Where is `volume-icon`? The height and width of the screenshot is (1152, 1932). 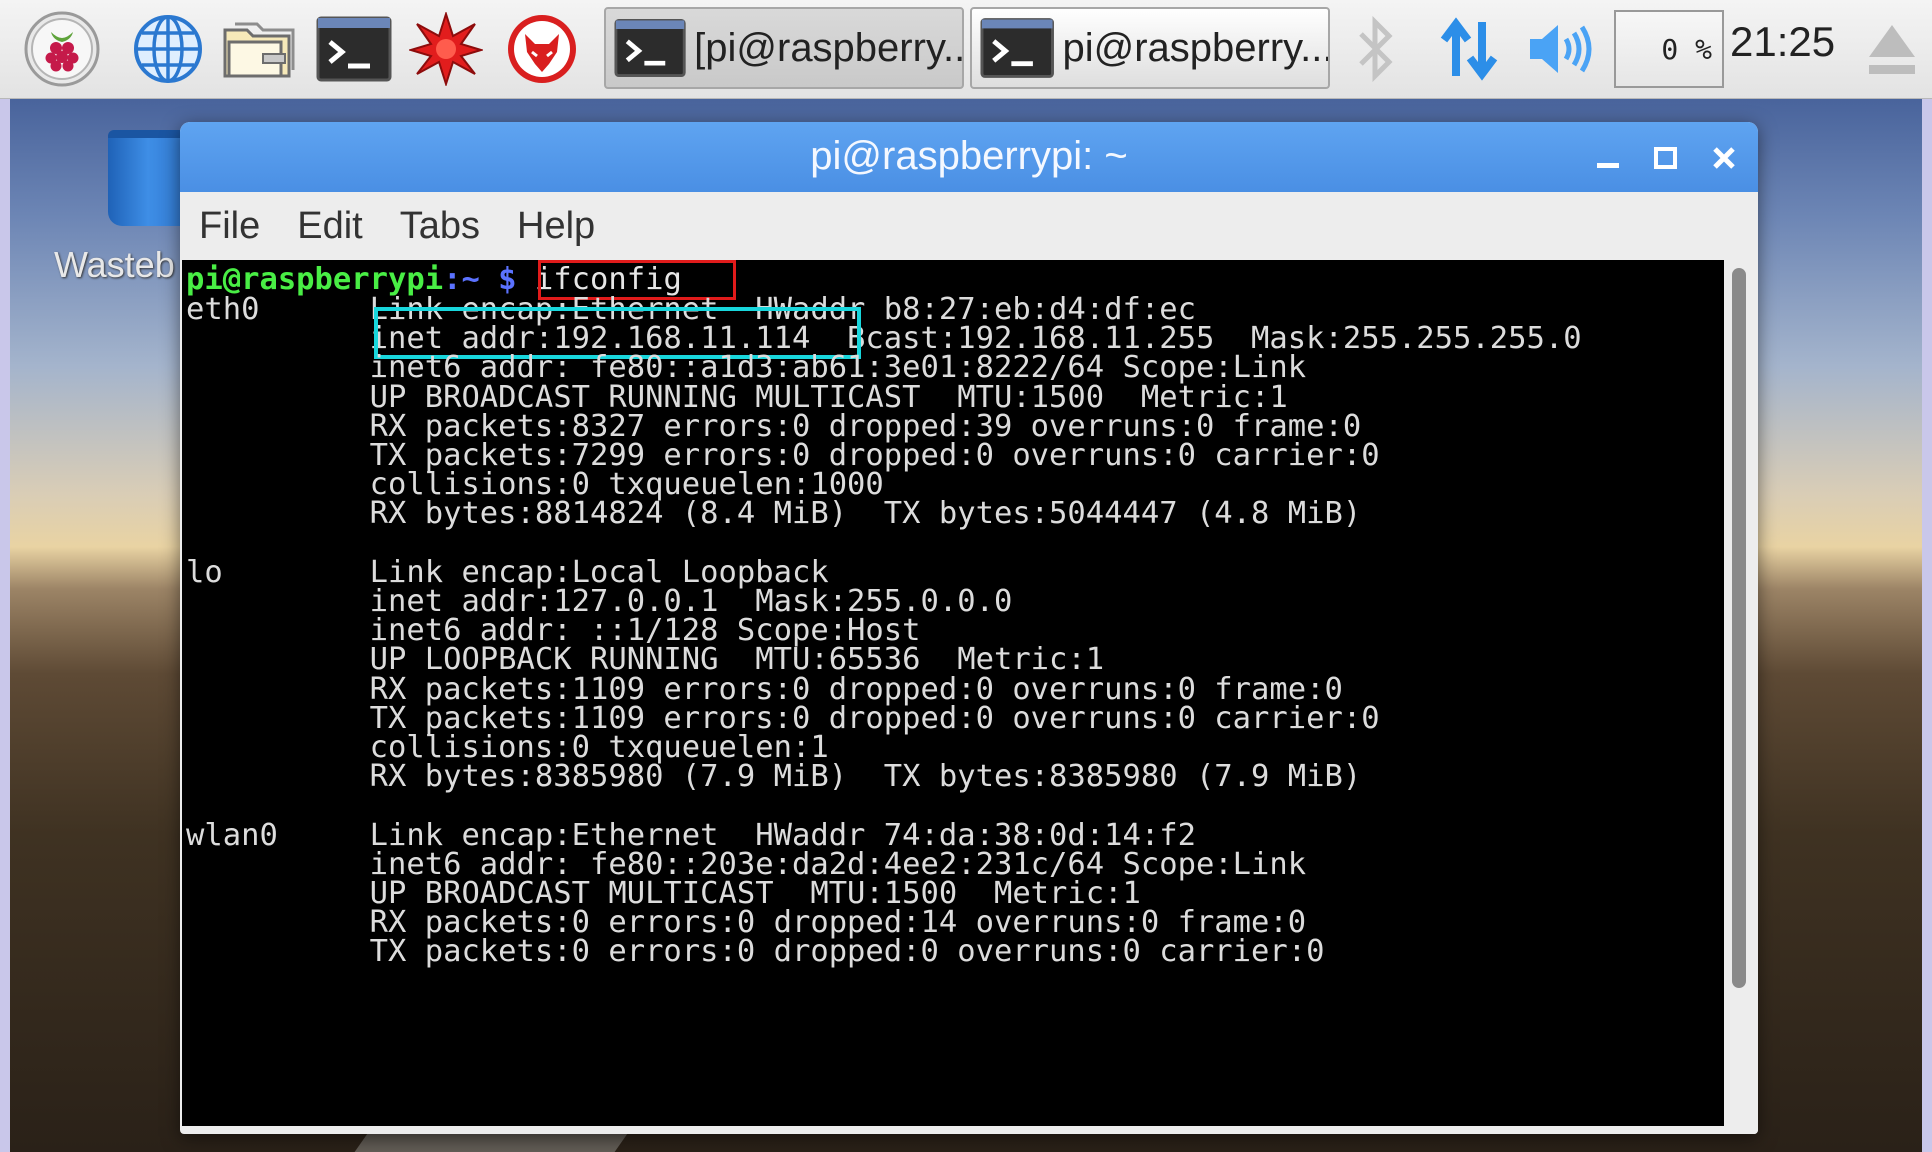 volume-icon is located at coordinates (1561, 49).